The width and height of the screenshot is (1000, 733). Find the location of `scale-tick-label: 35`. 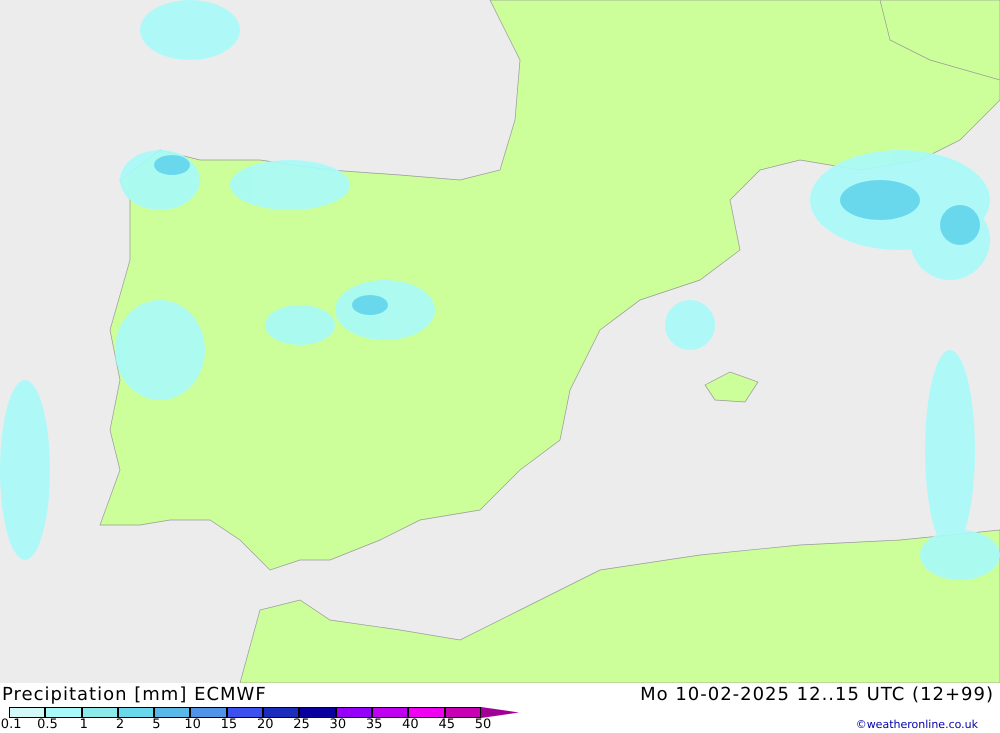

scale-tick-label: 35 is located at coordinates (374, 725).